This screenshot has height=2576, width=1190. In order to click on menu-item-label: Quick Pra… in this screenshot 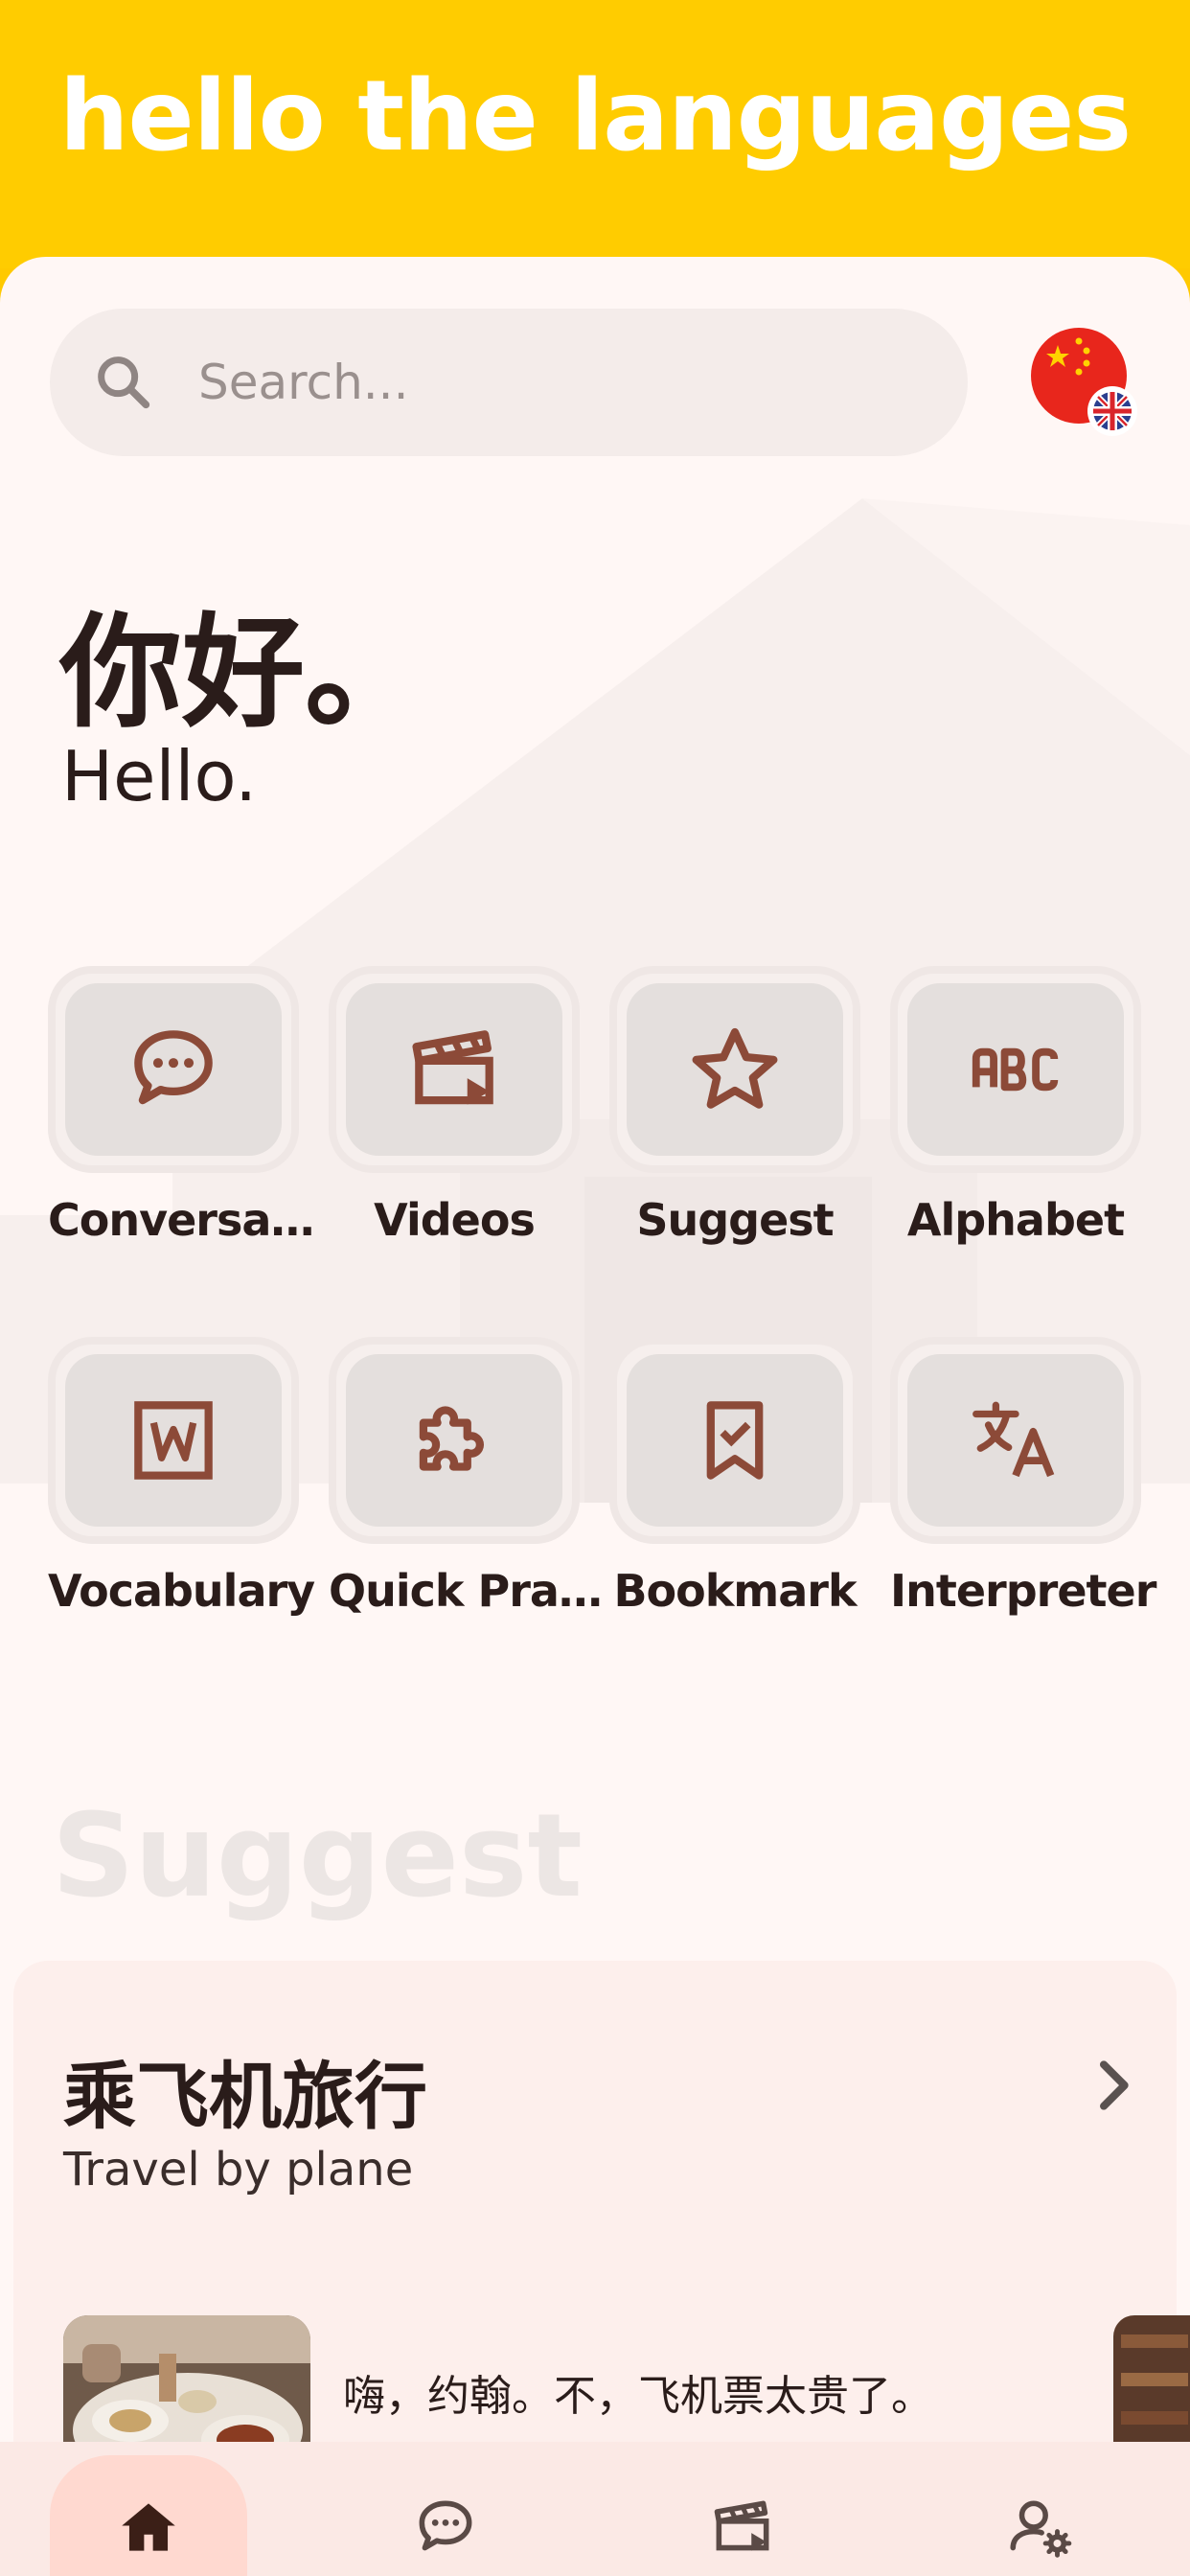, I will do `click(466, 1591)`.